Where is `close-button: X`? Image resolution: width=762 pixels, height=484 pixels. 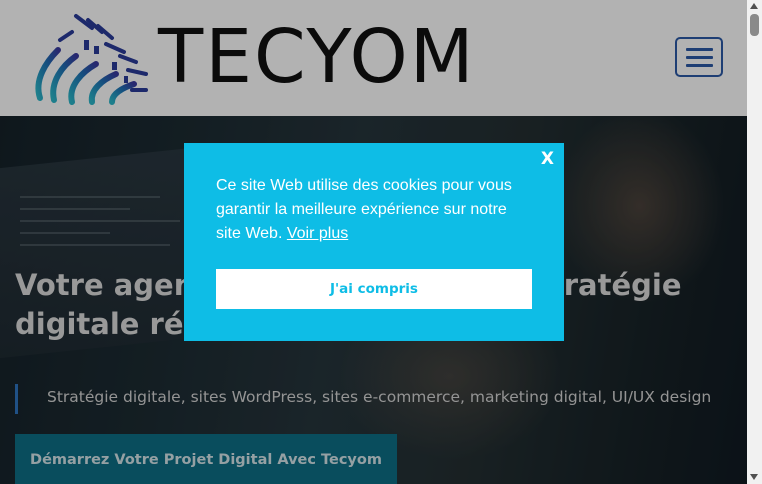 close-button: X is located at coordinates (547, 159).